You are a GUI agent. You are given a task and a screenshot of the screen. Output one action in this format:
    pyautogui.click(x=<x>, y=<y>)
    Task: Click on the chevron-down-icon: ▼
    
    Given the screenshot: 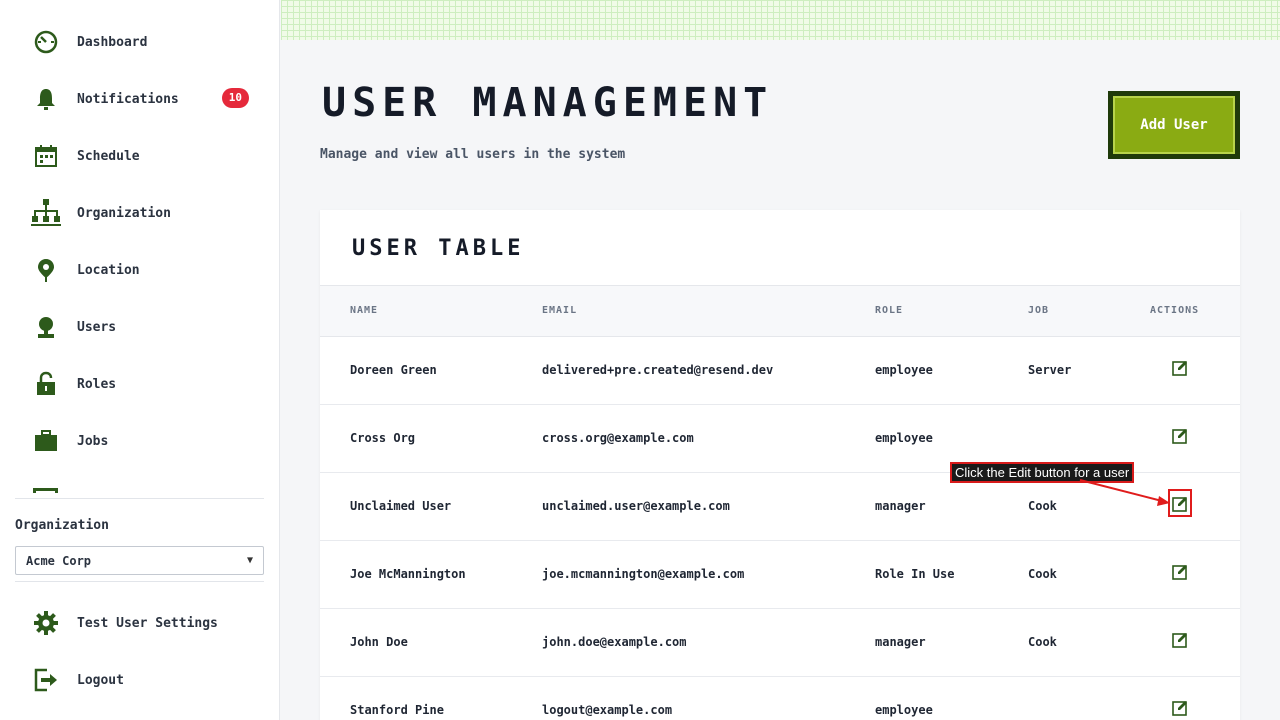 What is the action you would take?
    pyautogui.click(x=249, y=560)
    